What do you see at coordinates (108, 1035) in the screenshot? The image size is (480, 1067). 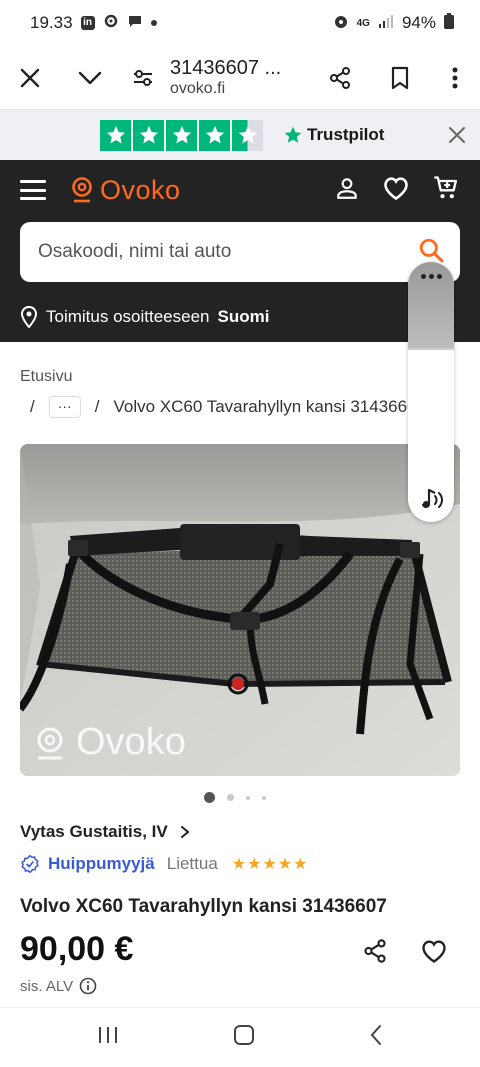 I see `recent-apps-icon` at bounding box center [108, 1035].